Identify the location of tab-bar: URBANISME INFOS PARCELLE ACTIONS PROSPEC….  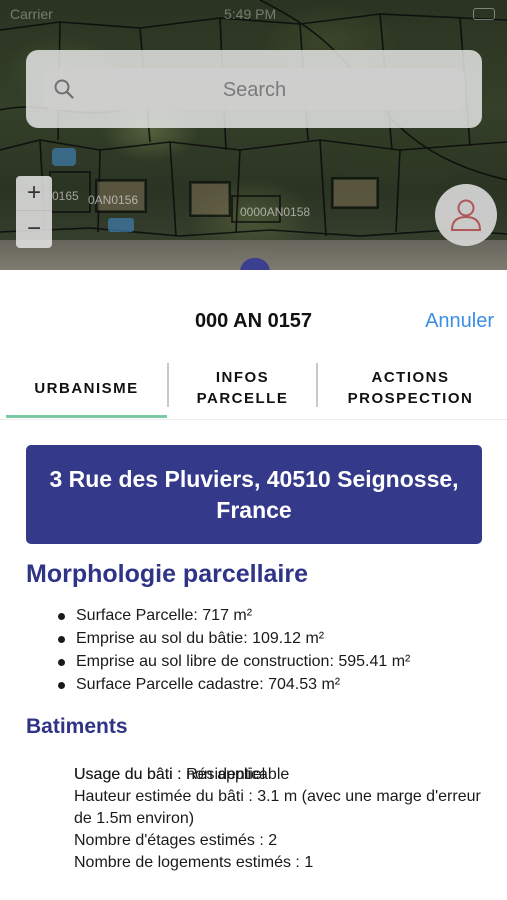
(253, 389).